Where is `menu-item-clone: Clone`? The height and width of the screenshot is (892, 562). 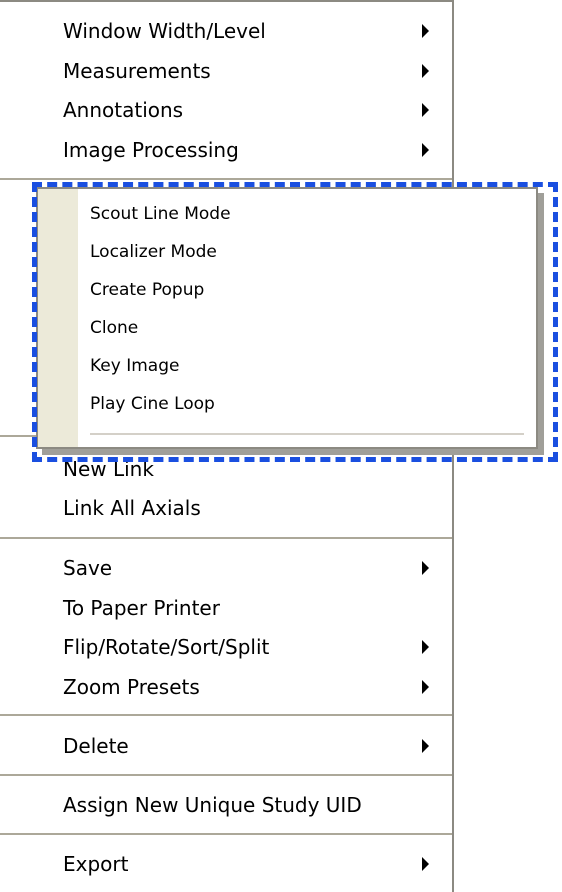 menu-item-clone: Clone is located at coordinates (300, 328).